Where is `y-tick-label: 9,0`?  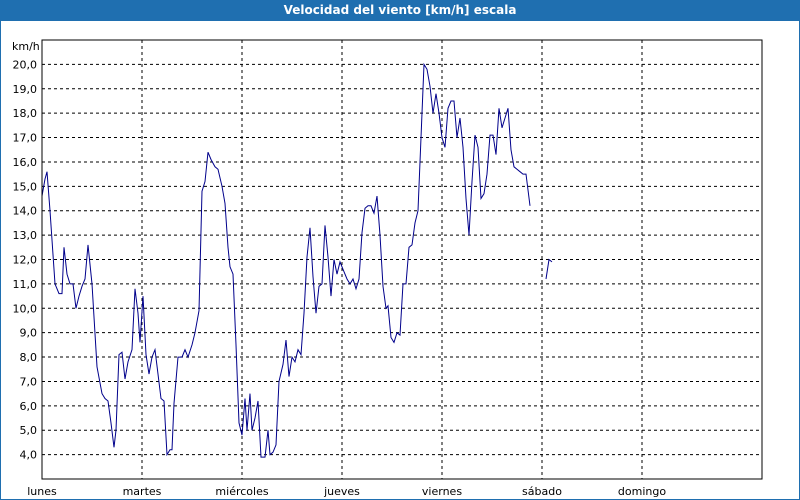 y-tick-label: 9,0 is located at coordinates (29, 333).